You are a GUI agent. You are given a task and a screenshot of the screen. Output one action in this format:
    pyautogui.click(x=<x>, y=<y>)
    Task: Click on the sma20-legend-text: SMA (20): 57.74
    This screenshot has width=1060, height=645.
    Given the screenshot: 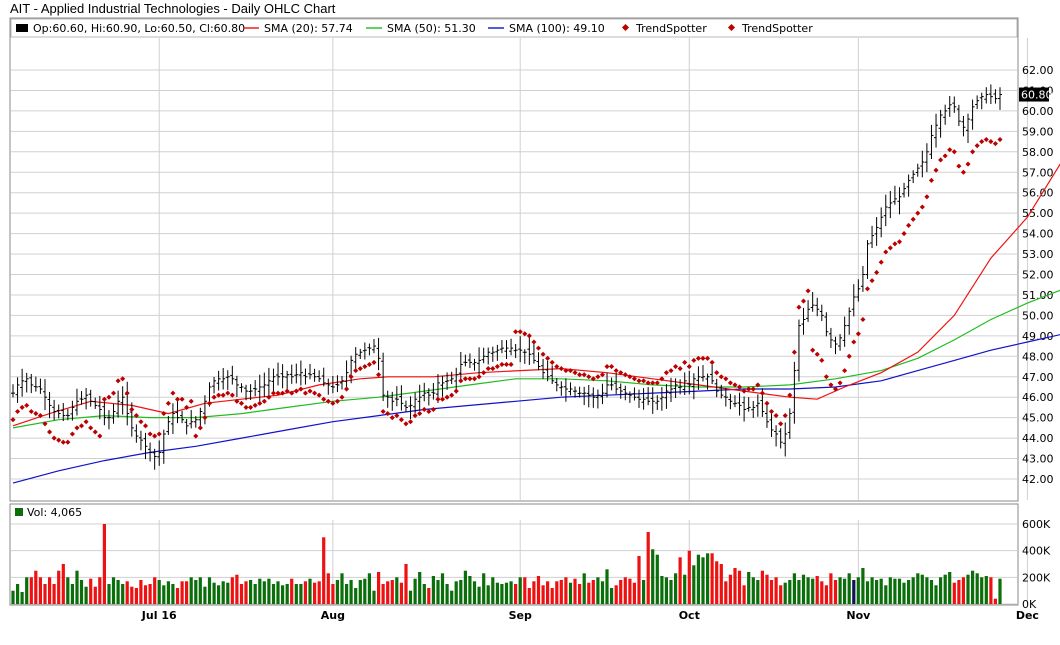 What is the action you would take?
    pyautogui.click(x=308, y=28)
    